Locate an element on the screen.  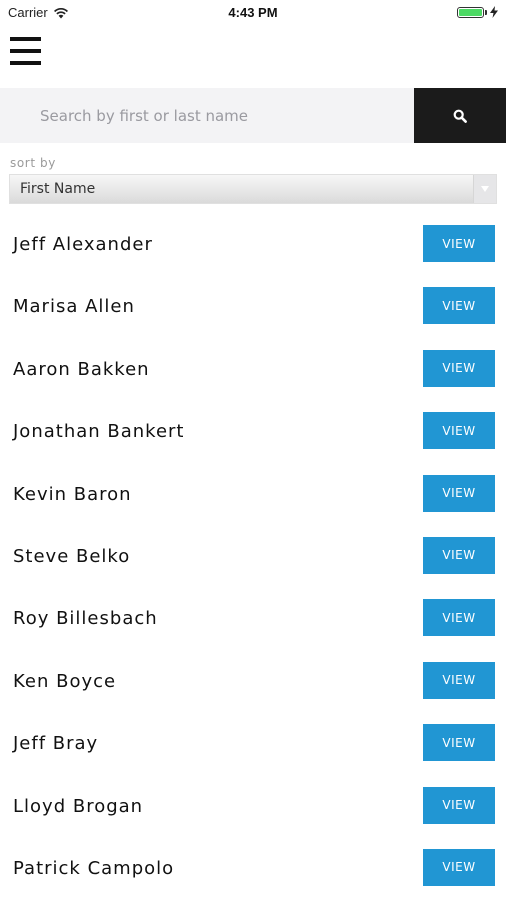
status-bar: Carrier 4:43 PM is located at coordinates (253, 13).